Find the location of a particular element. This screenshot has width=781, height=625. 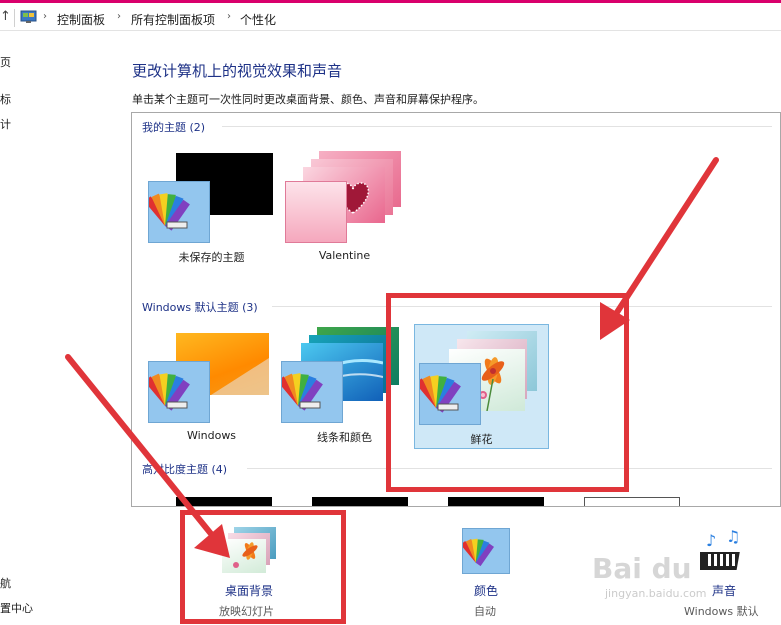

group-divider is located at coordinates (497, 126).